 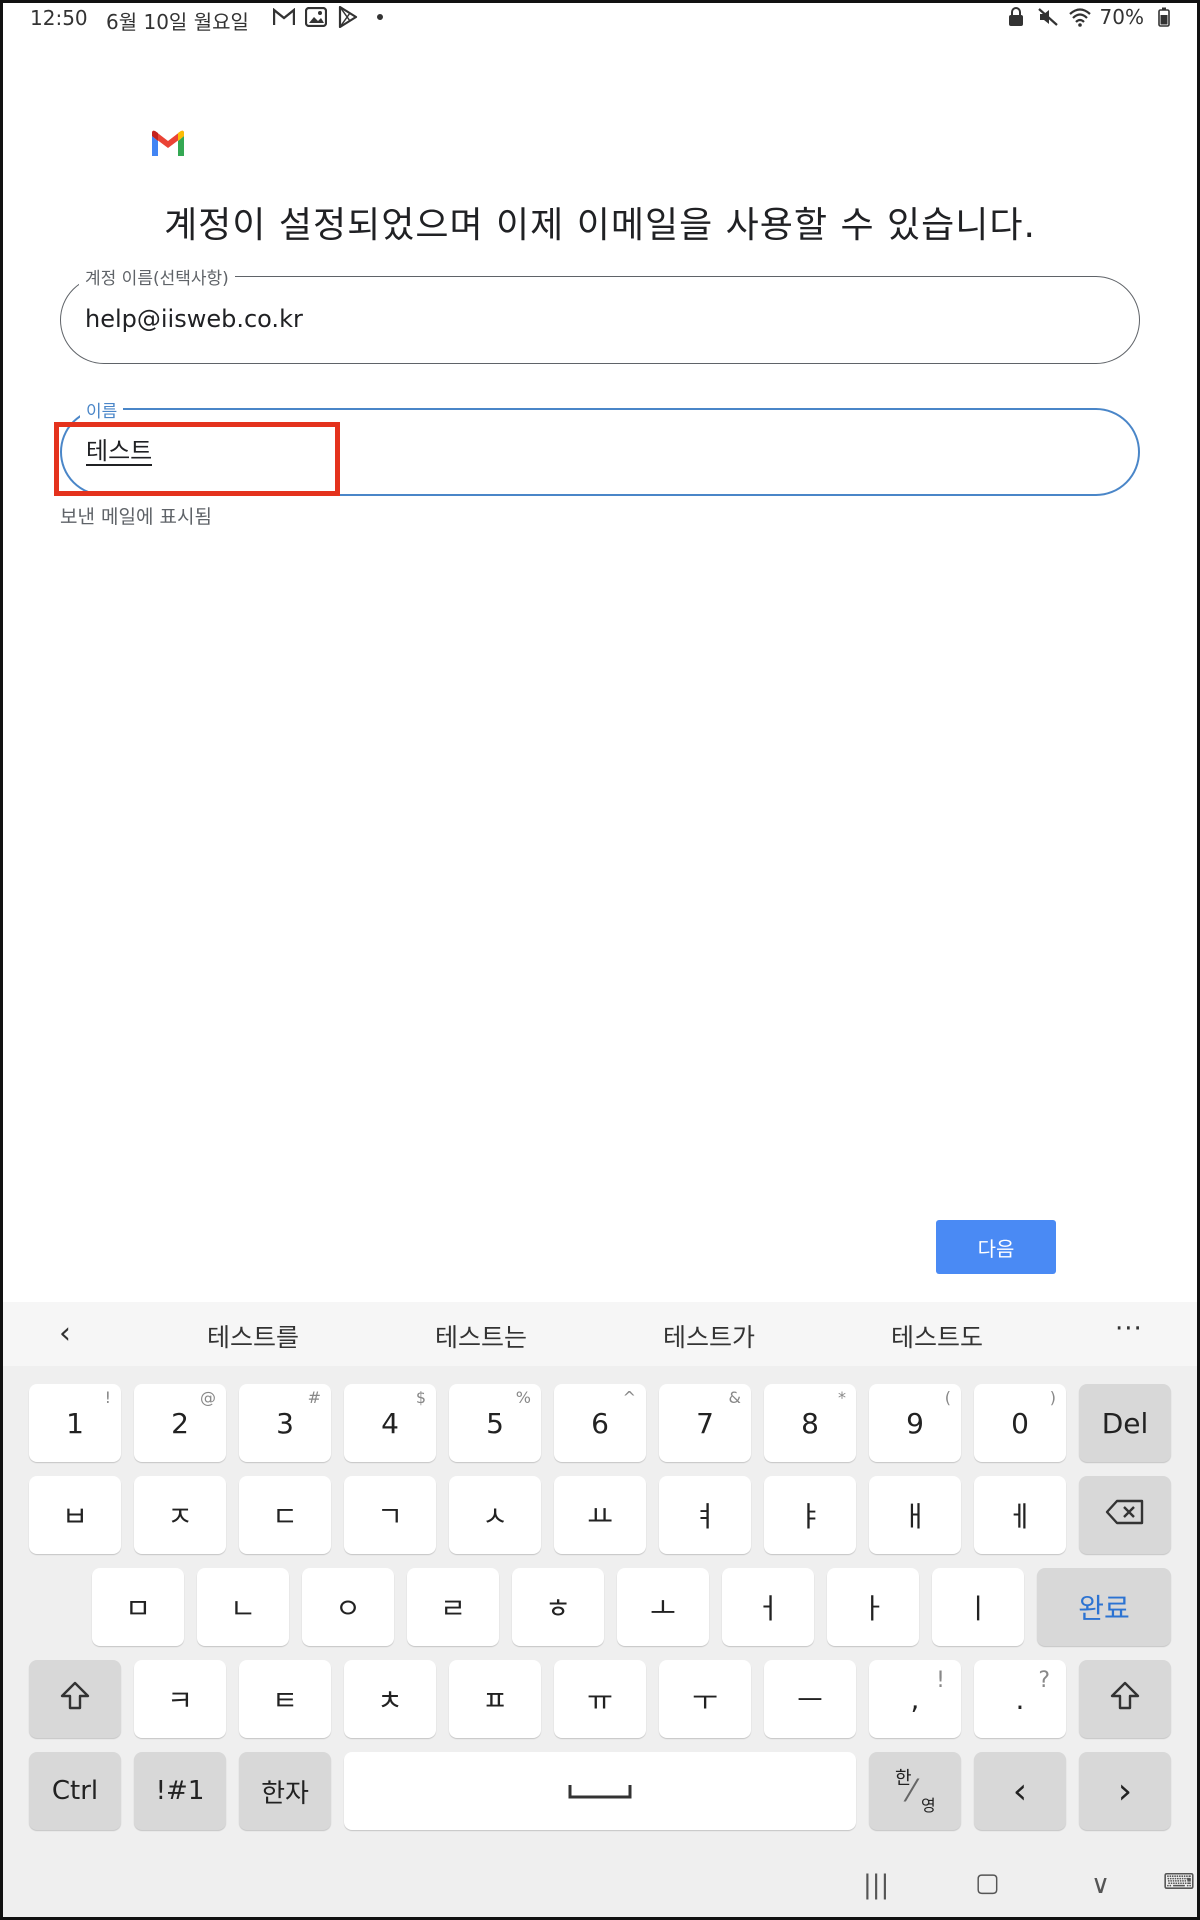 I want to click on shift-key-right, so click(x=1125, y=1699).